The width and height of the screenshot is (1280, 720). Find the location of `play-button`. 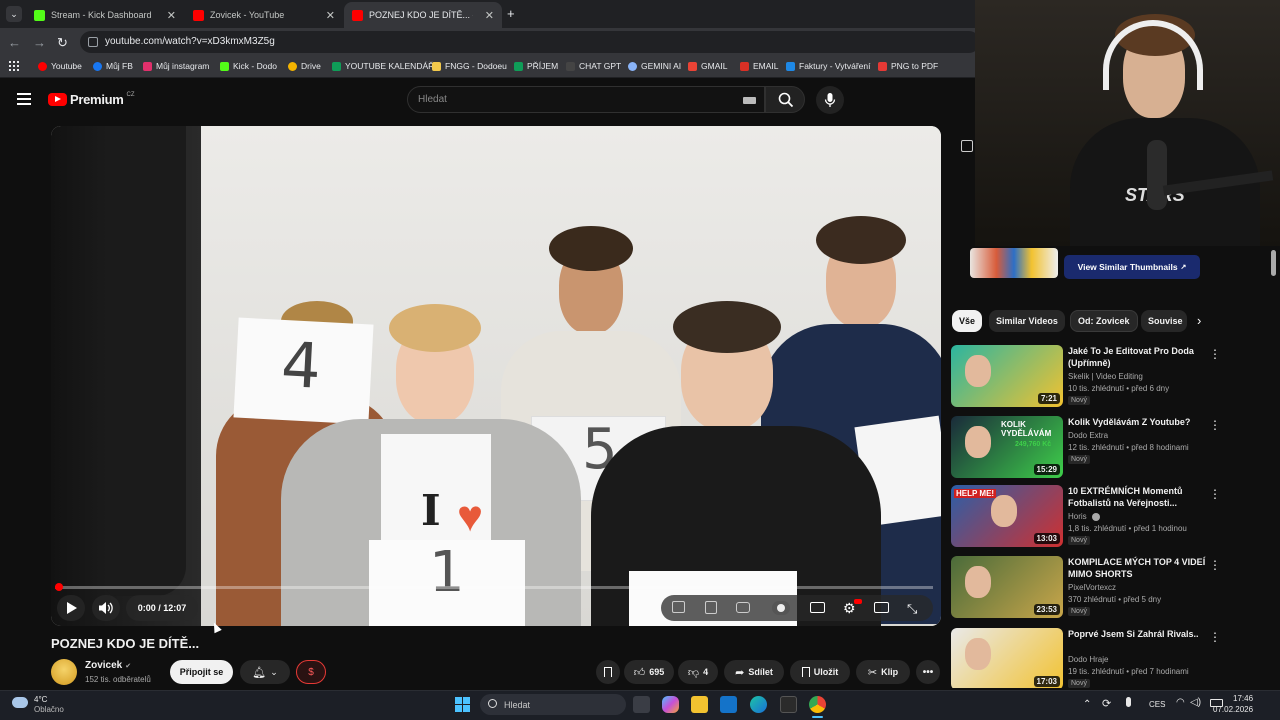

play-button is located at coordinates (71, 608).